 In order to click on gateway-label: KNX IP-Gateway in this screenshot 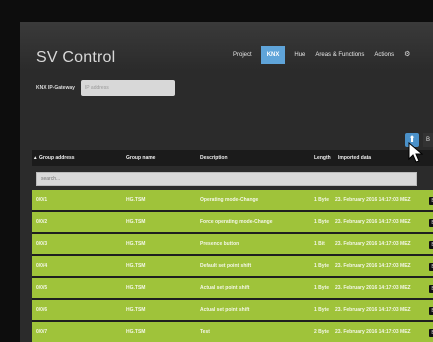, I will do `click(55, 88)`.